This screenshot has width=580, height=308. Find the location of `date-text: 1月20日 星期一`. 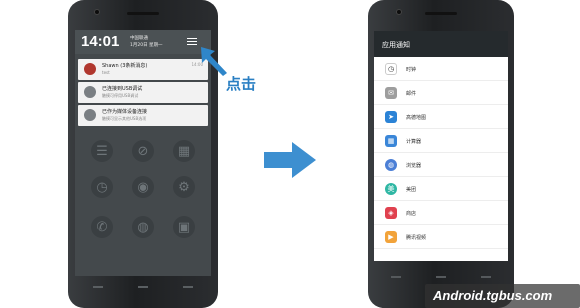

date-text: 1月20日 星期一 is located at coordinates (146, 45).